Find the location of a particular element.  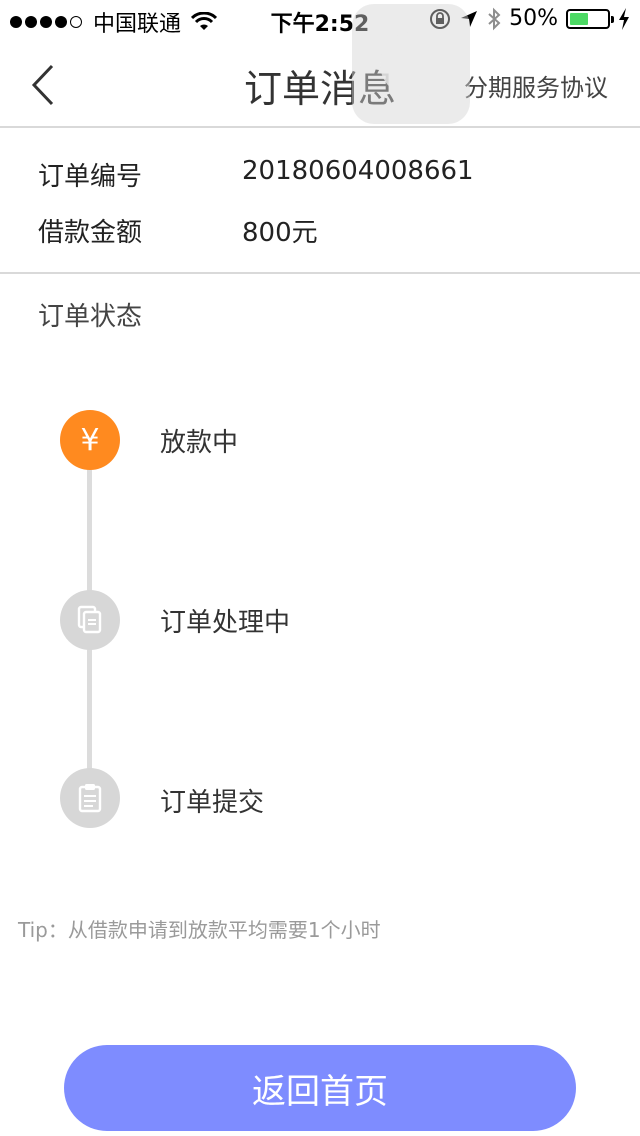

loan-amount-label: 借款金额 is located at coordinates (90, 233).